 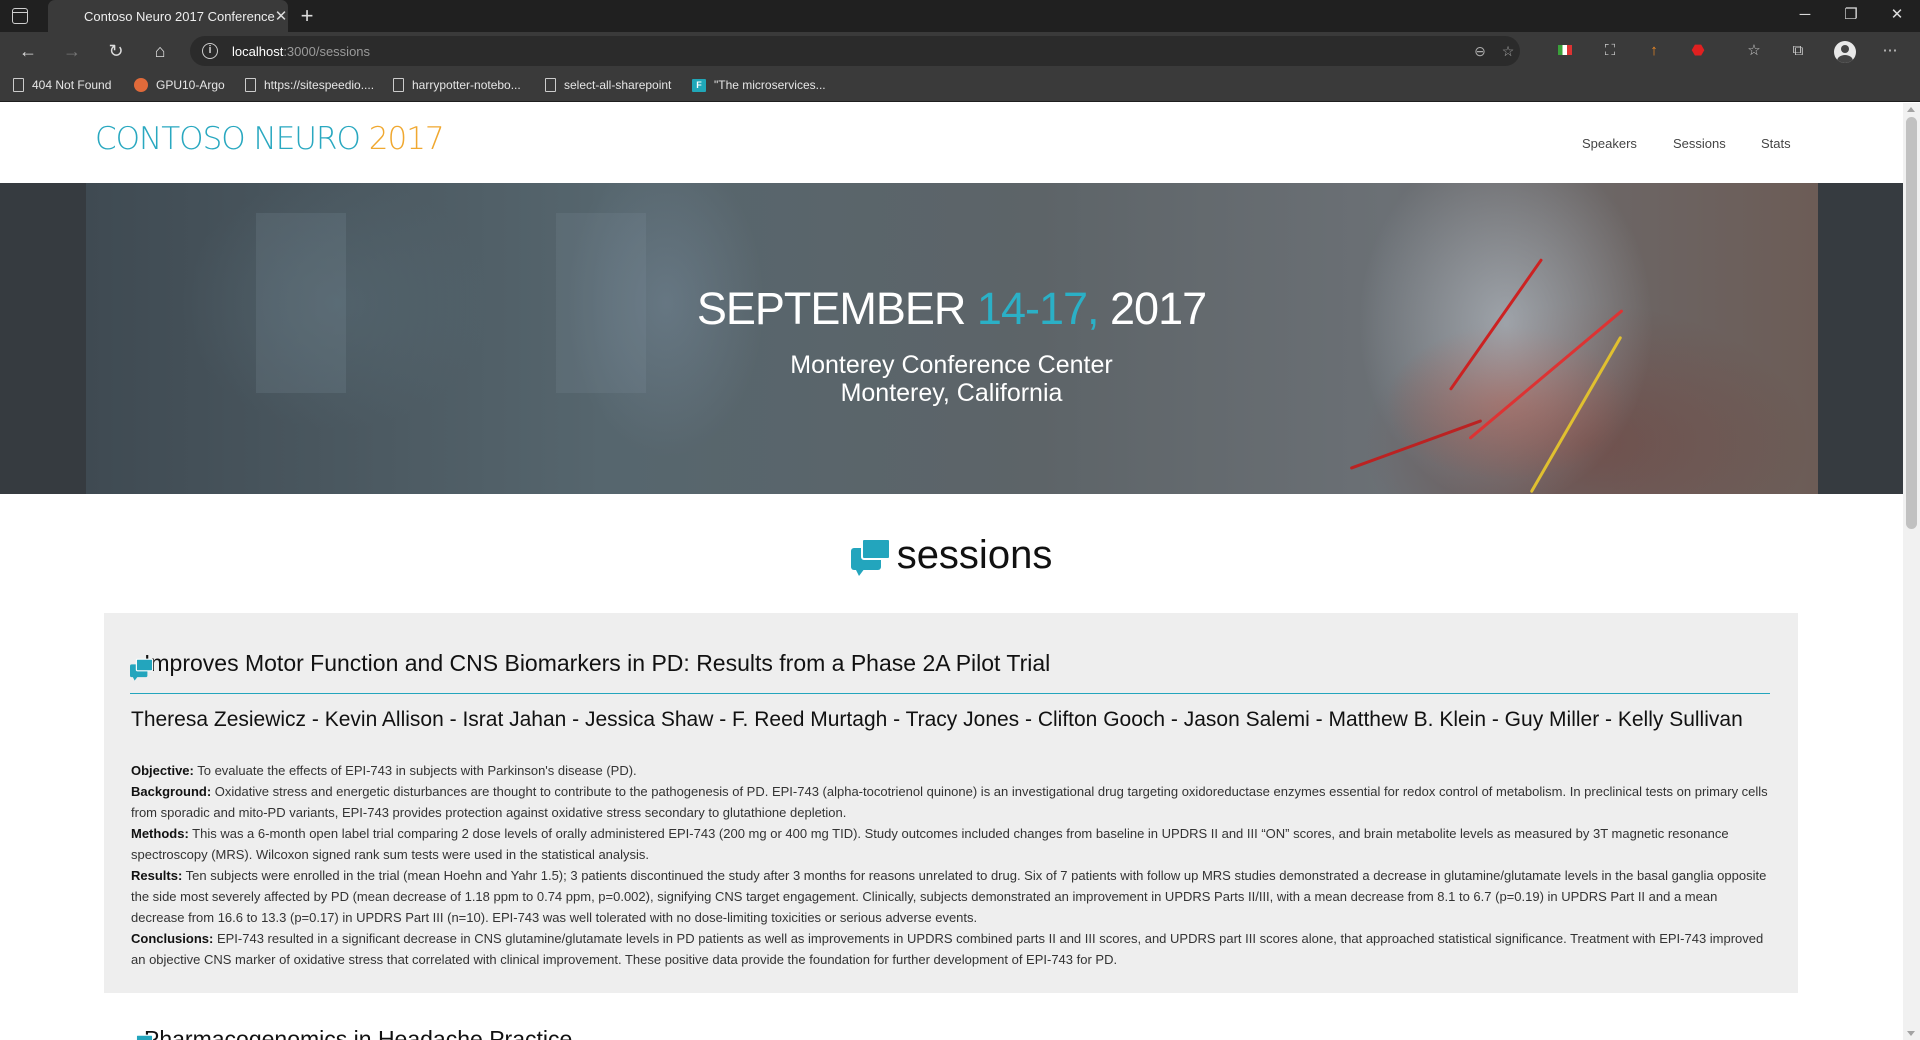 I want to click on browser-tab: Contoso Neuro 2017 Conference ✕, so click(x=168, y=16).